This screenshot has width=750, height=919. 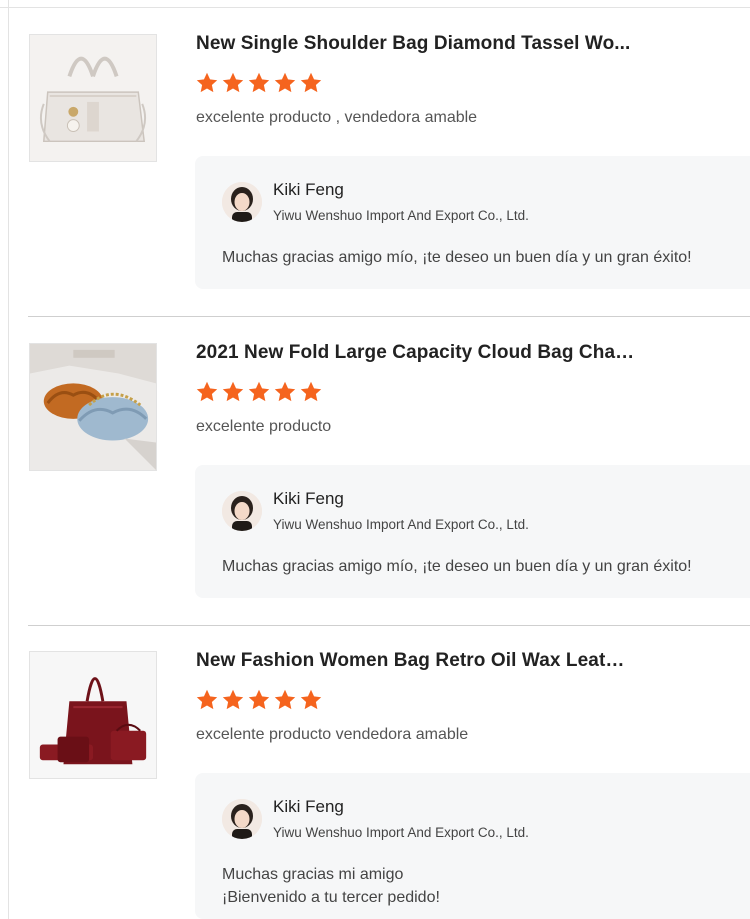 What do you see at coordinates (332, 734) in the screenshot?
I see `review-comment: excelente producto vendedora amable` at bounding box center [332, 734].